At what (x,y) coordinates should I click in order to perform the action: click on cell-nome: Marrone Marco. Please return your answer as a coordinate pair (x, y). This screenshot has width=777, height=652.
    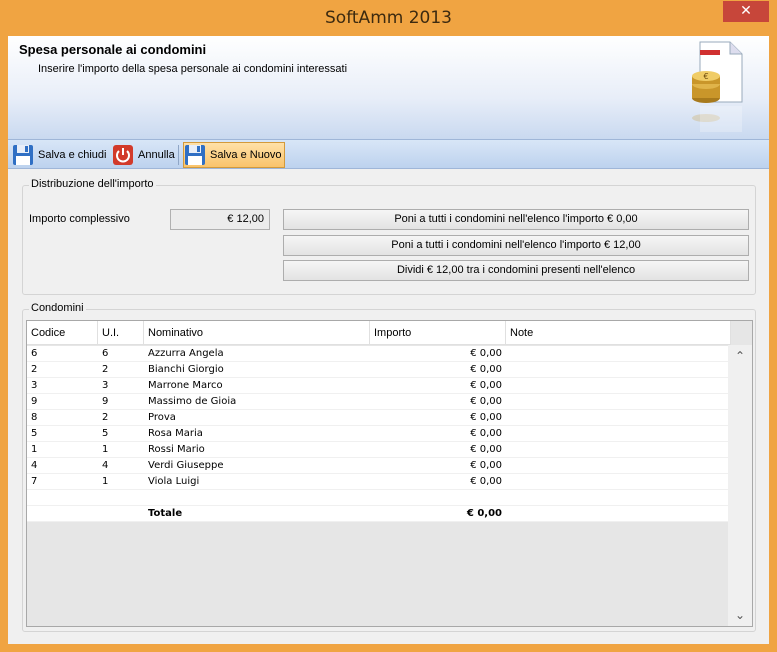
    Looking at the image, I should click on (257, 386).